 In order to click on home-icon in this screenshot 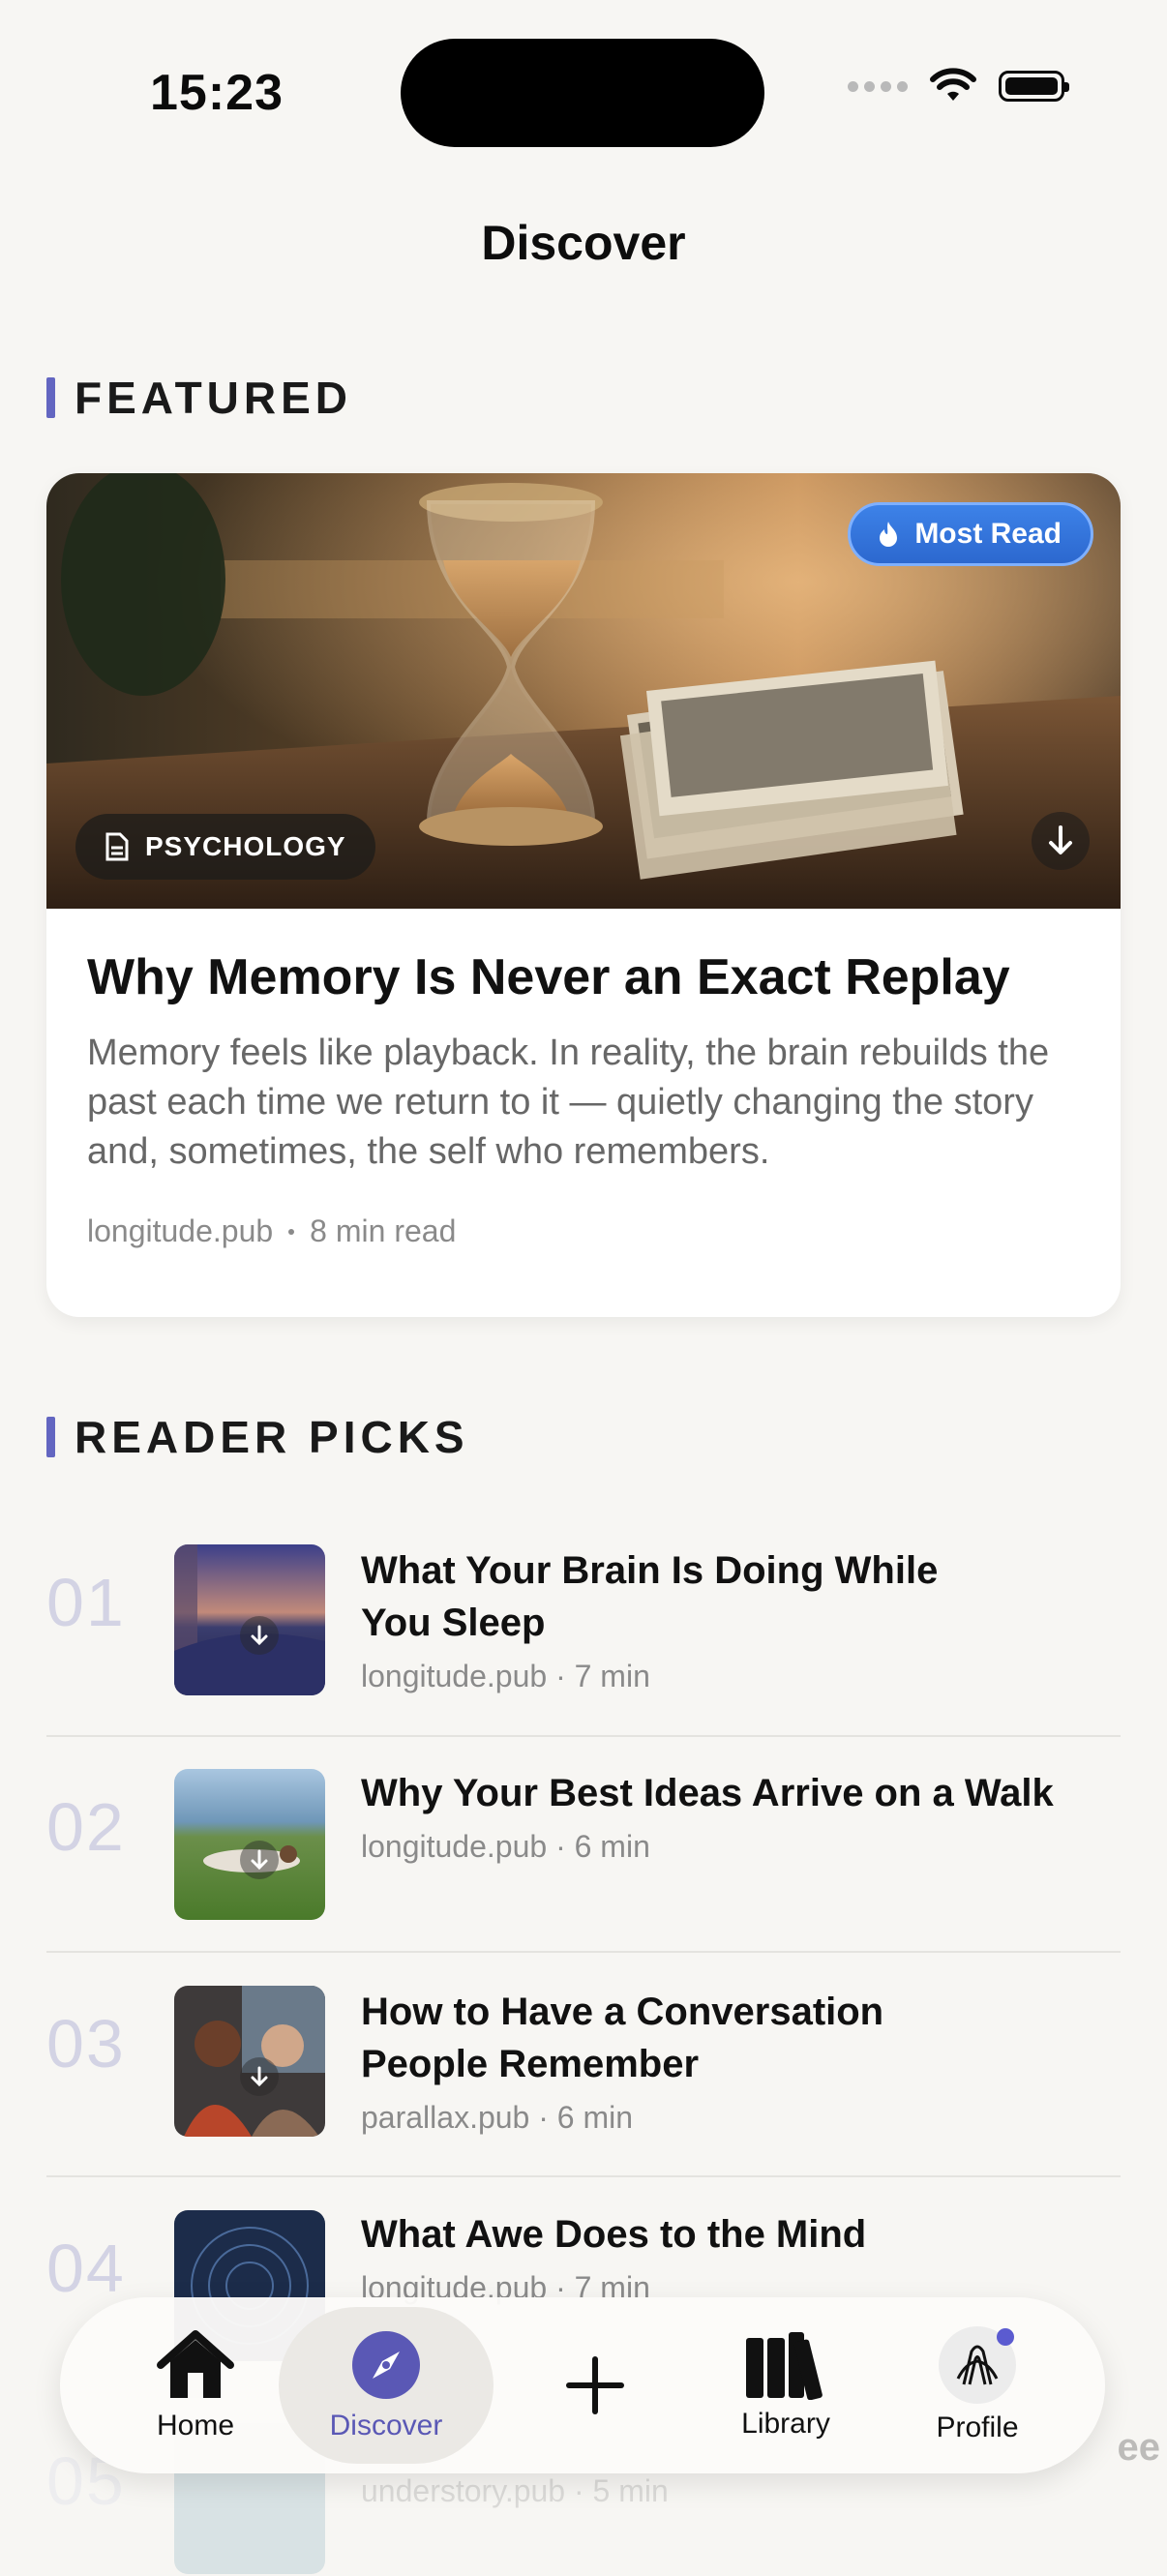, I will do `click(195, 2364)`.